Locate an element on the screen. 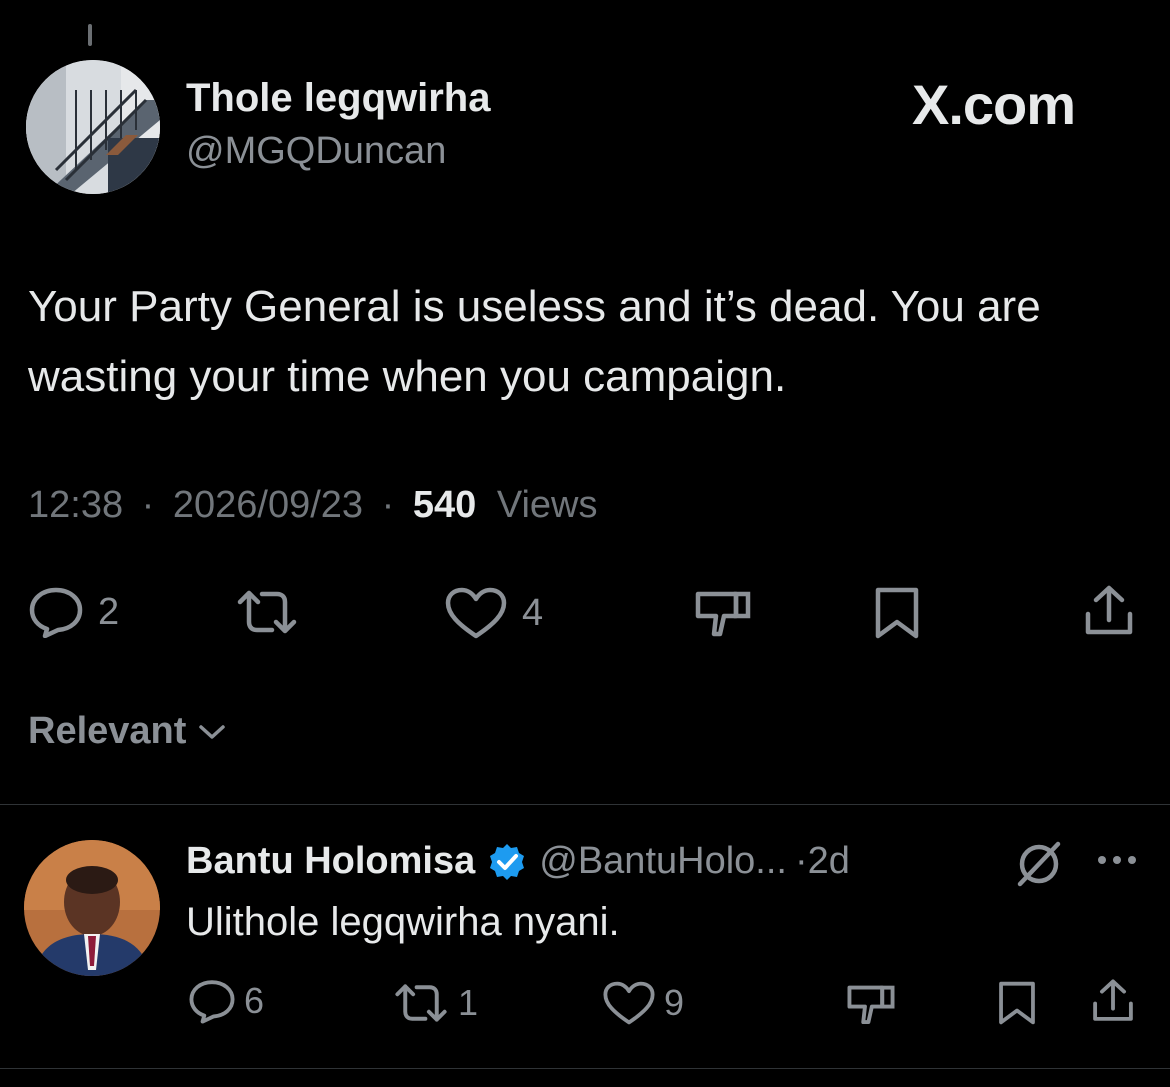  like-button: 4 is located at coordinates (493, 613).